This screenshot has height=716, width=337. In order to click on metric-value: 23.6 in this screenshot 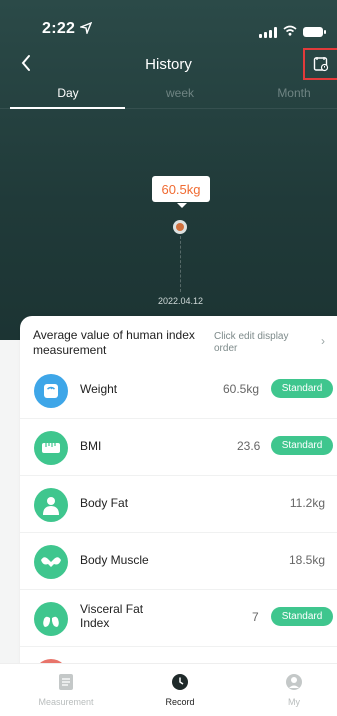, I will do `click(249, 446)`.